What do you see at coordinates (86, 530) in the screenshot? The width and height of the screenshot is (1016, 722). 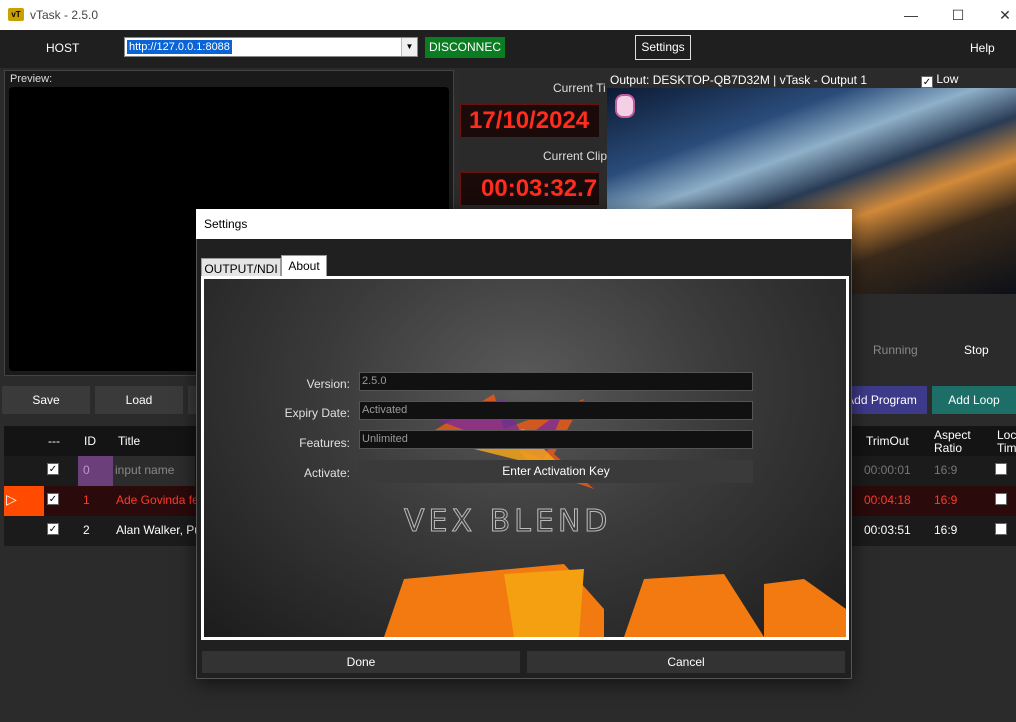 I see `row-id: 2` at bounding box center [86, 530].